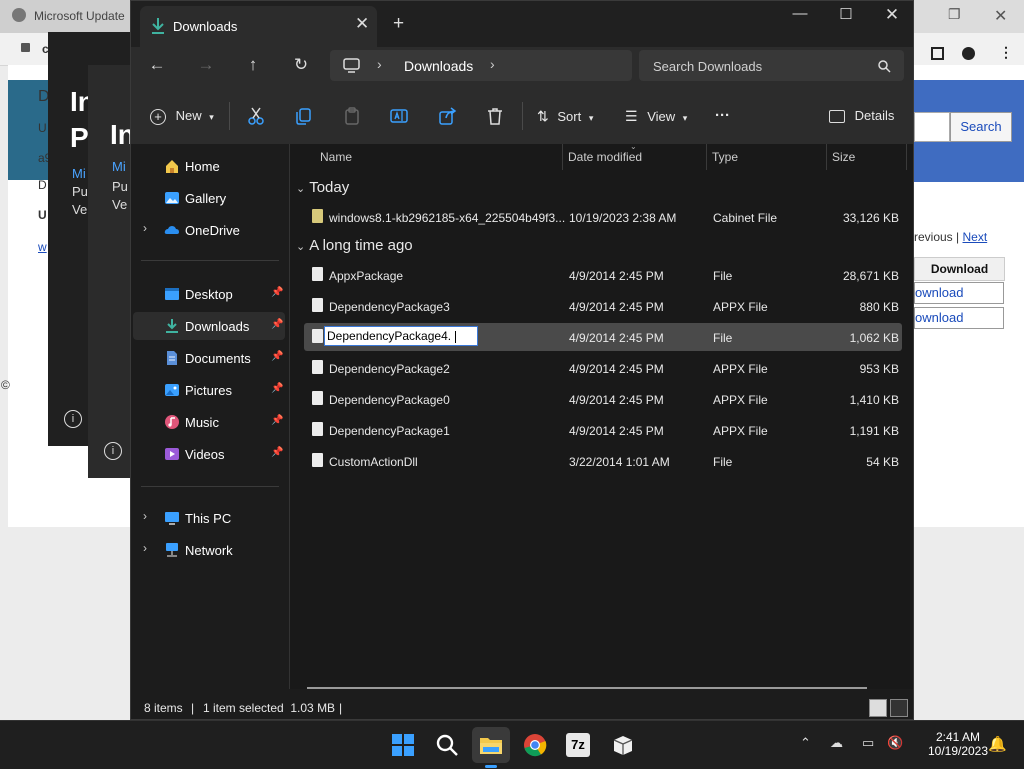 The width and height of the screenshot is (1024, 769). Describe the element at coordinates (438, 66) in the screenshot. I see `breadcrumb-downloads: Downloads` at that location.